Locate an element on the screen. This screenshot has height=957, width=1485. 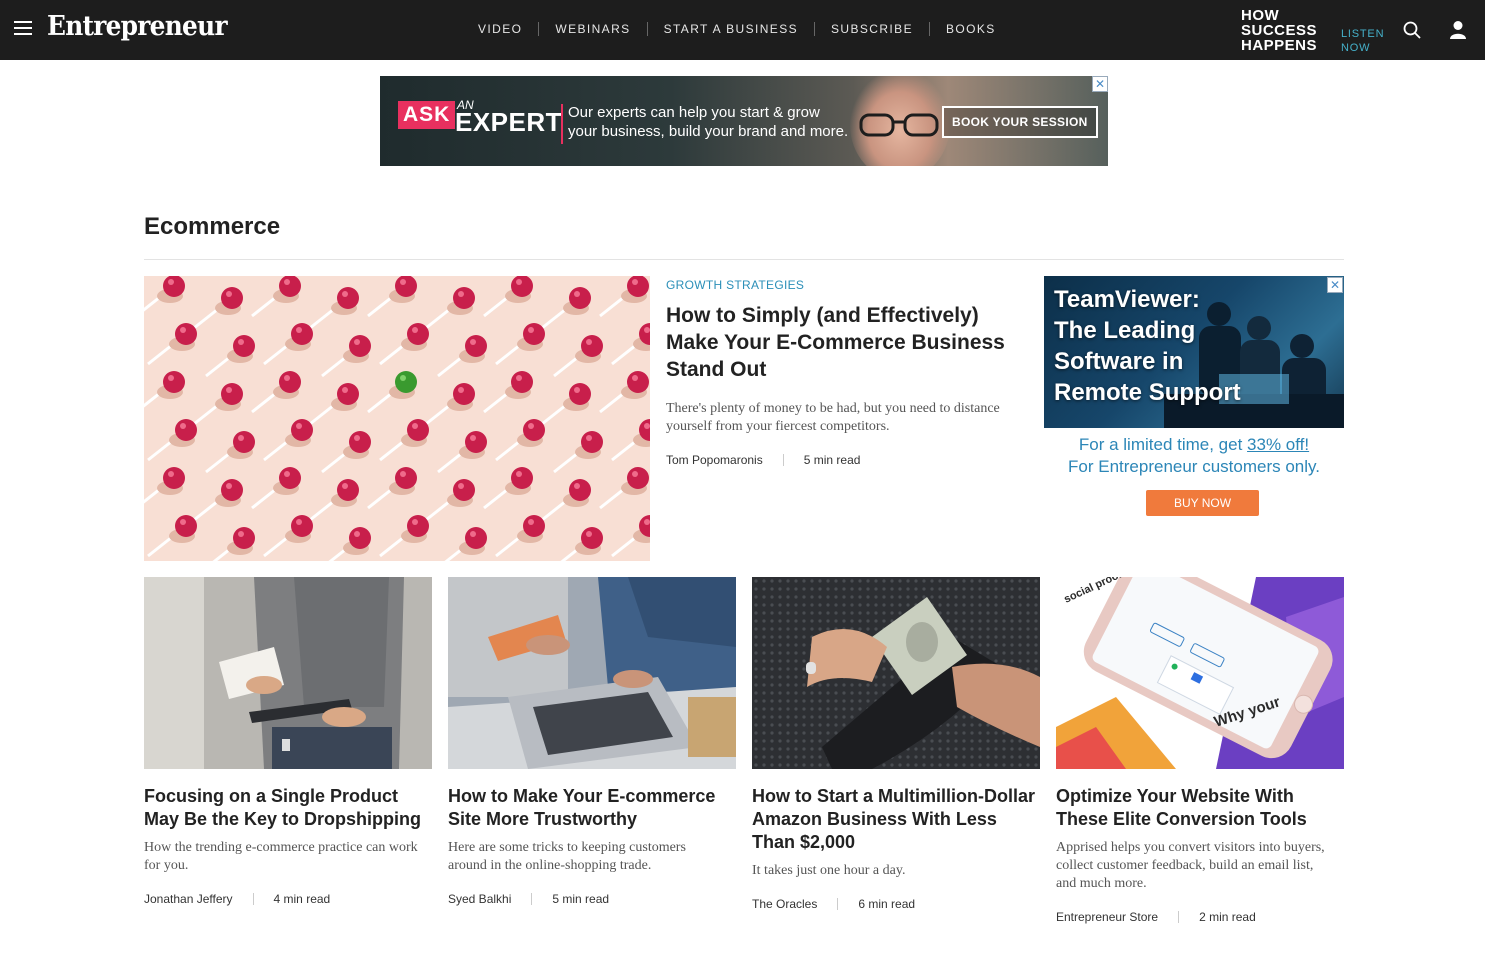
featured-article-meta: Tom Popomaronis 5 min read is located at coordinates (763, 460).